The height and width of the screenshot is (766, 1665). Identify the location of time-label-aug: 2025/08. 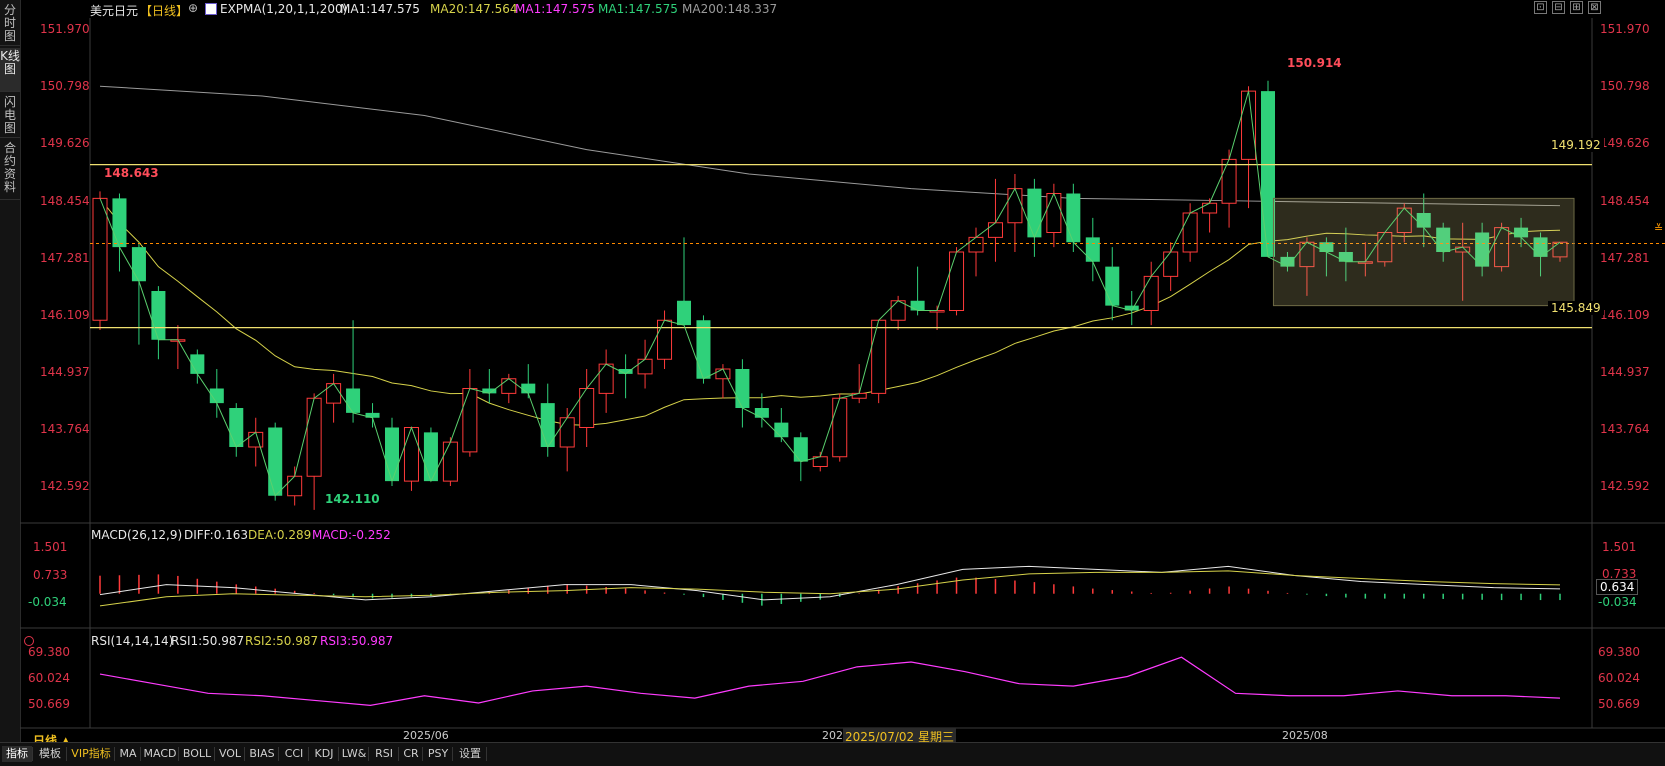
(1305, 735).